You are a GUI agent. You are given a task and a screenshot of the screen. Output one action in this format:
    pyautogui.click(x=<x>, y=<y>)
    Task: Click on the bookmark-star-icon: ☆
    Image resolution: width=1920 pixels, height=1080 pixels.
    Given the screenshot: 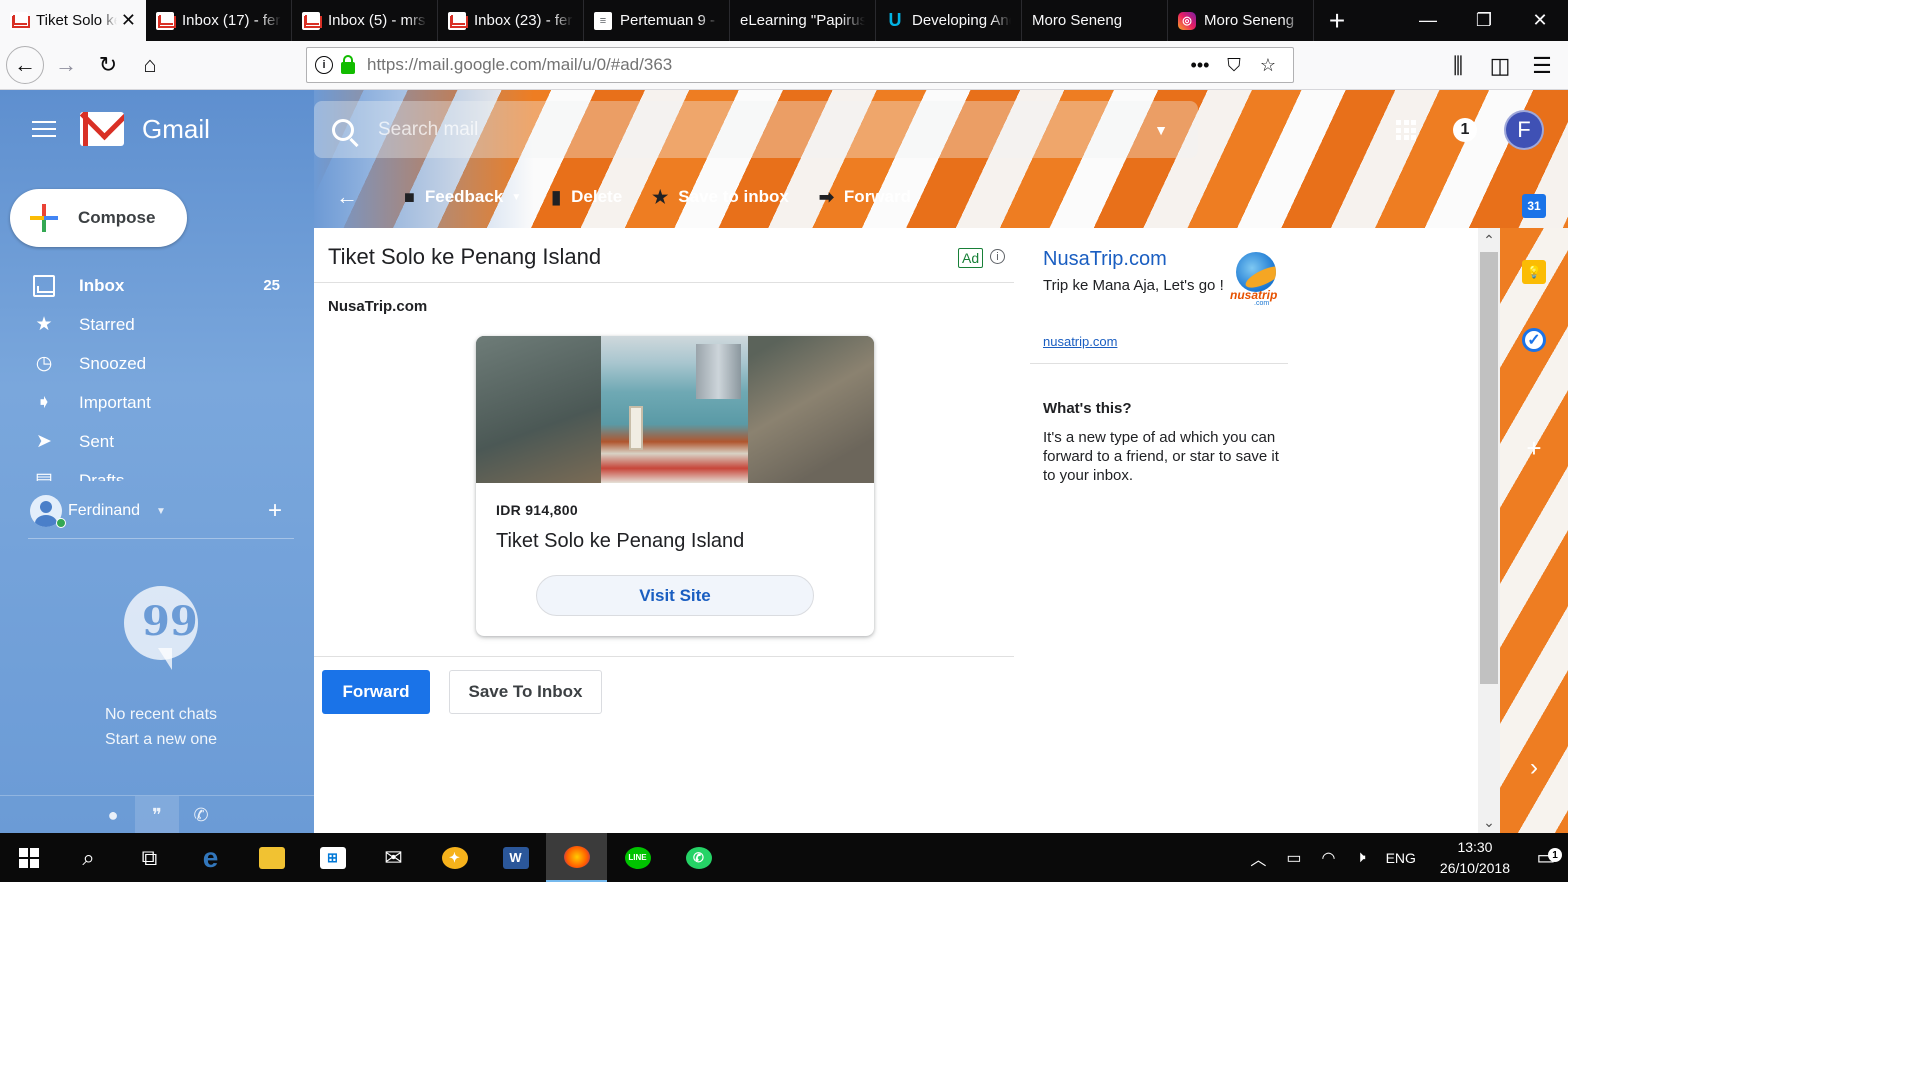 What is the action you would take?
    pyautogui.click(x=1268, y=65)
    